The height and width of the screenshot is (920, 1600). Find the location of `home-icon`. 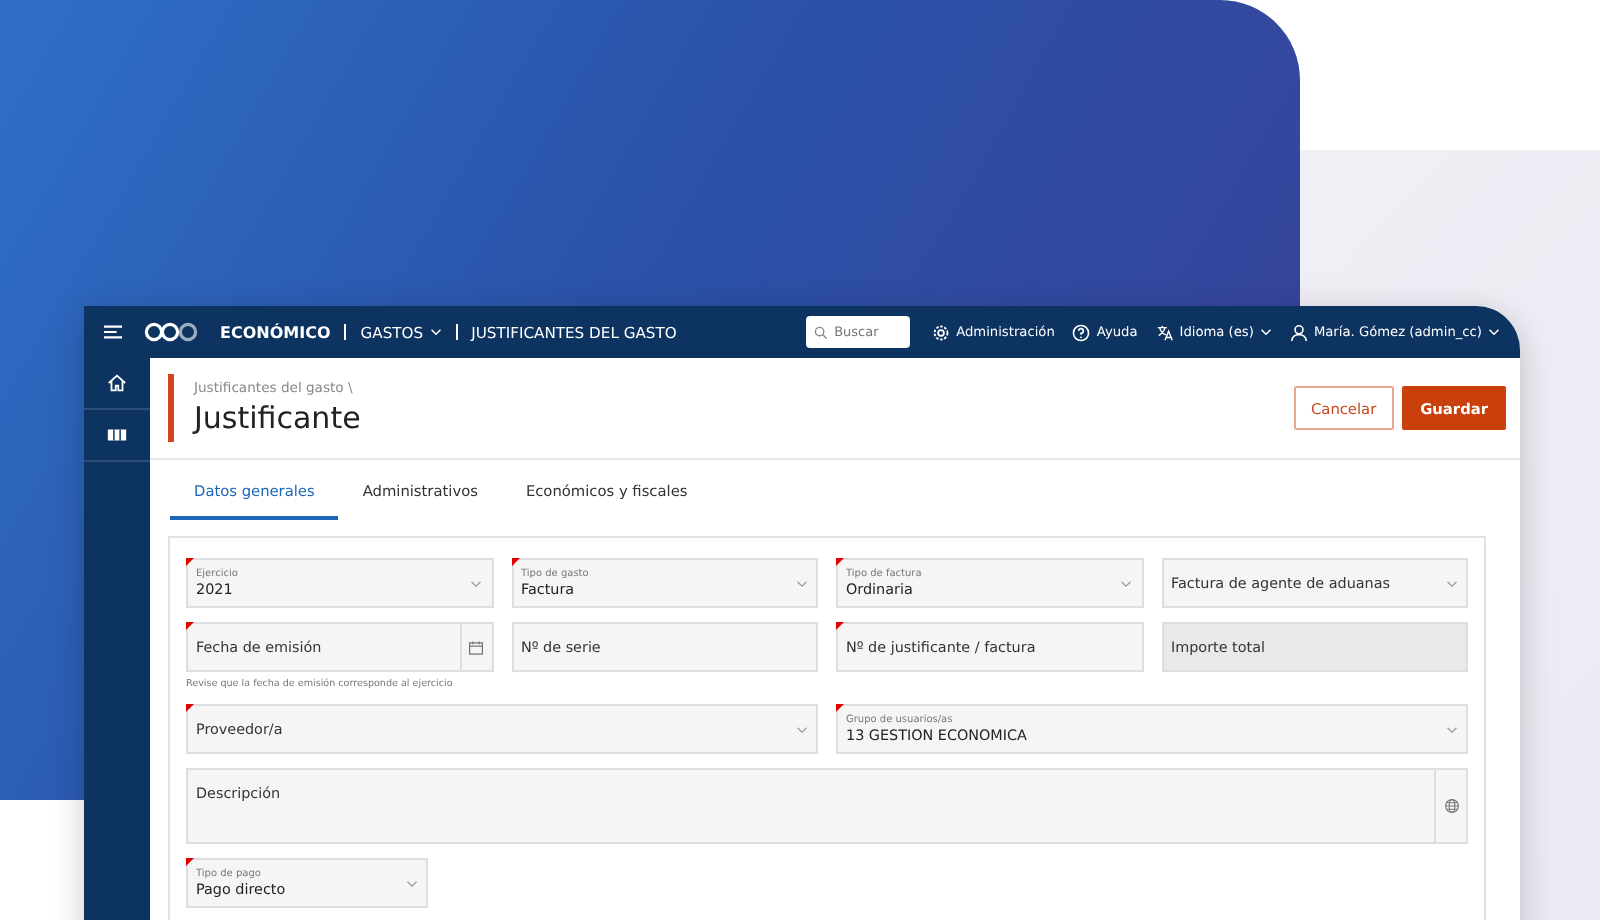

home-icon is located at coordinates (117, 383).